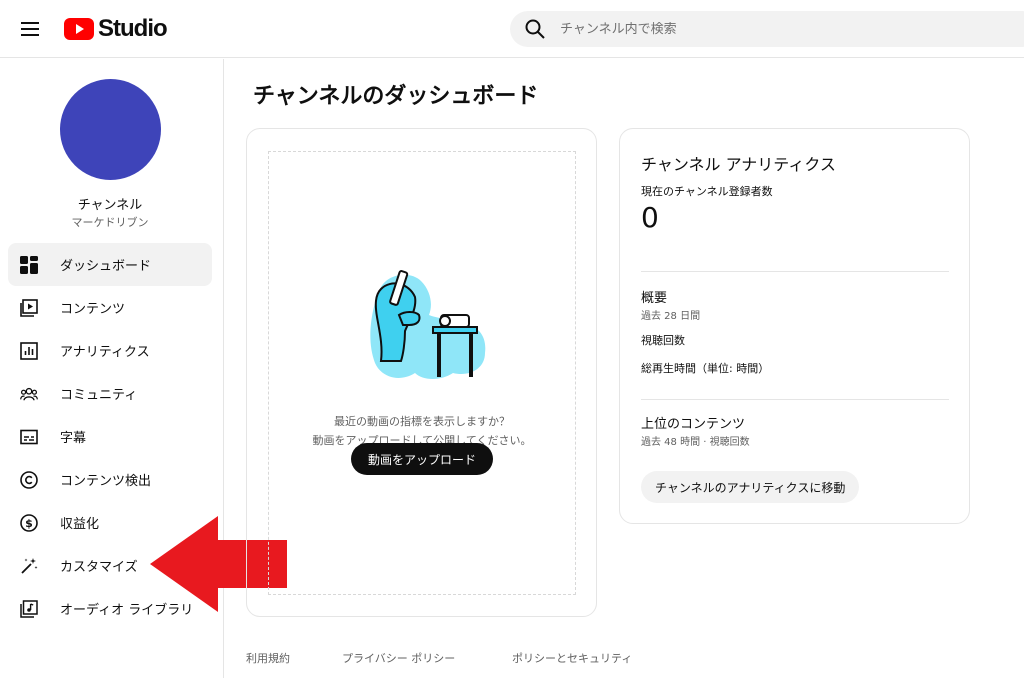  I want to click on footer-link-policy-security: ポリシーとセキュリティ, so click(572, 658).